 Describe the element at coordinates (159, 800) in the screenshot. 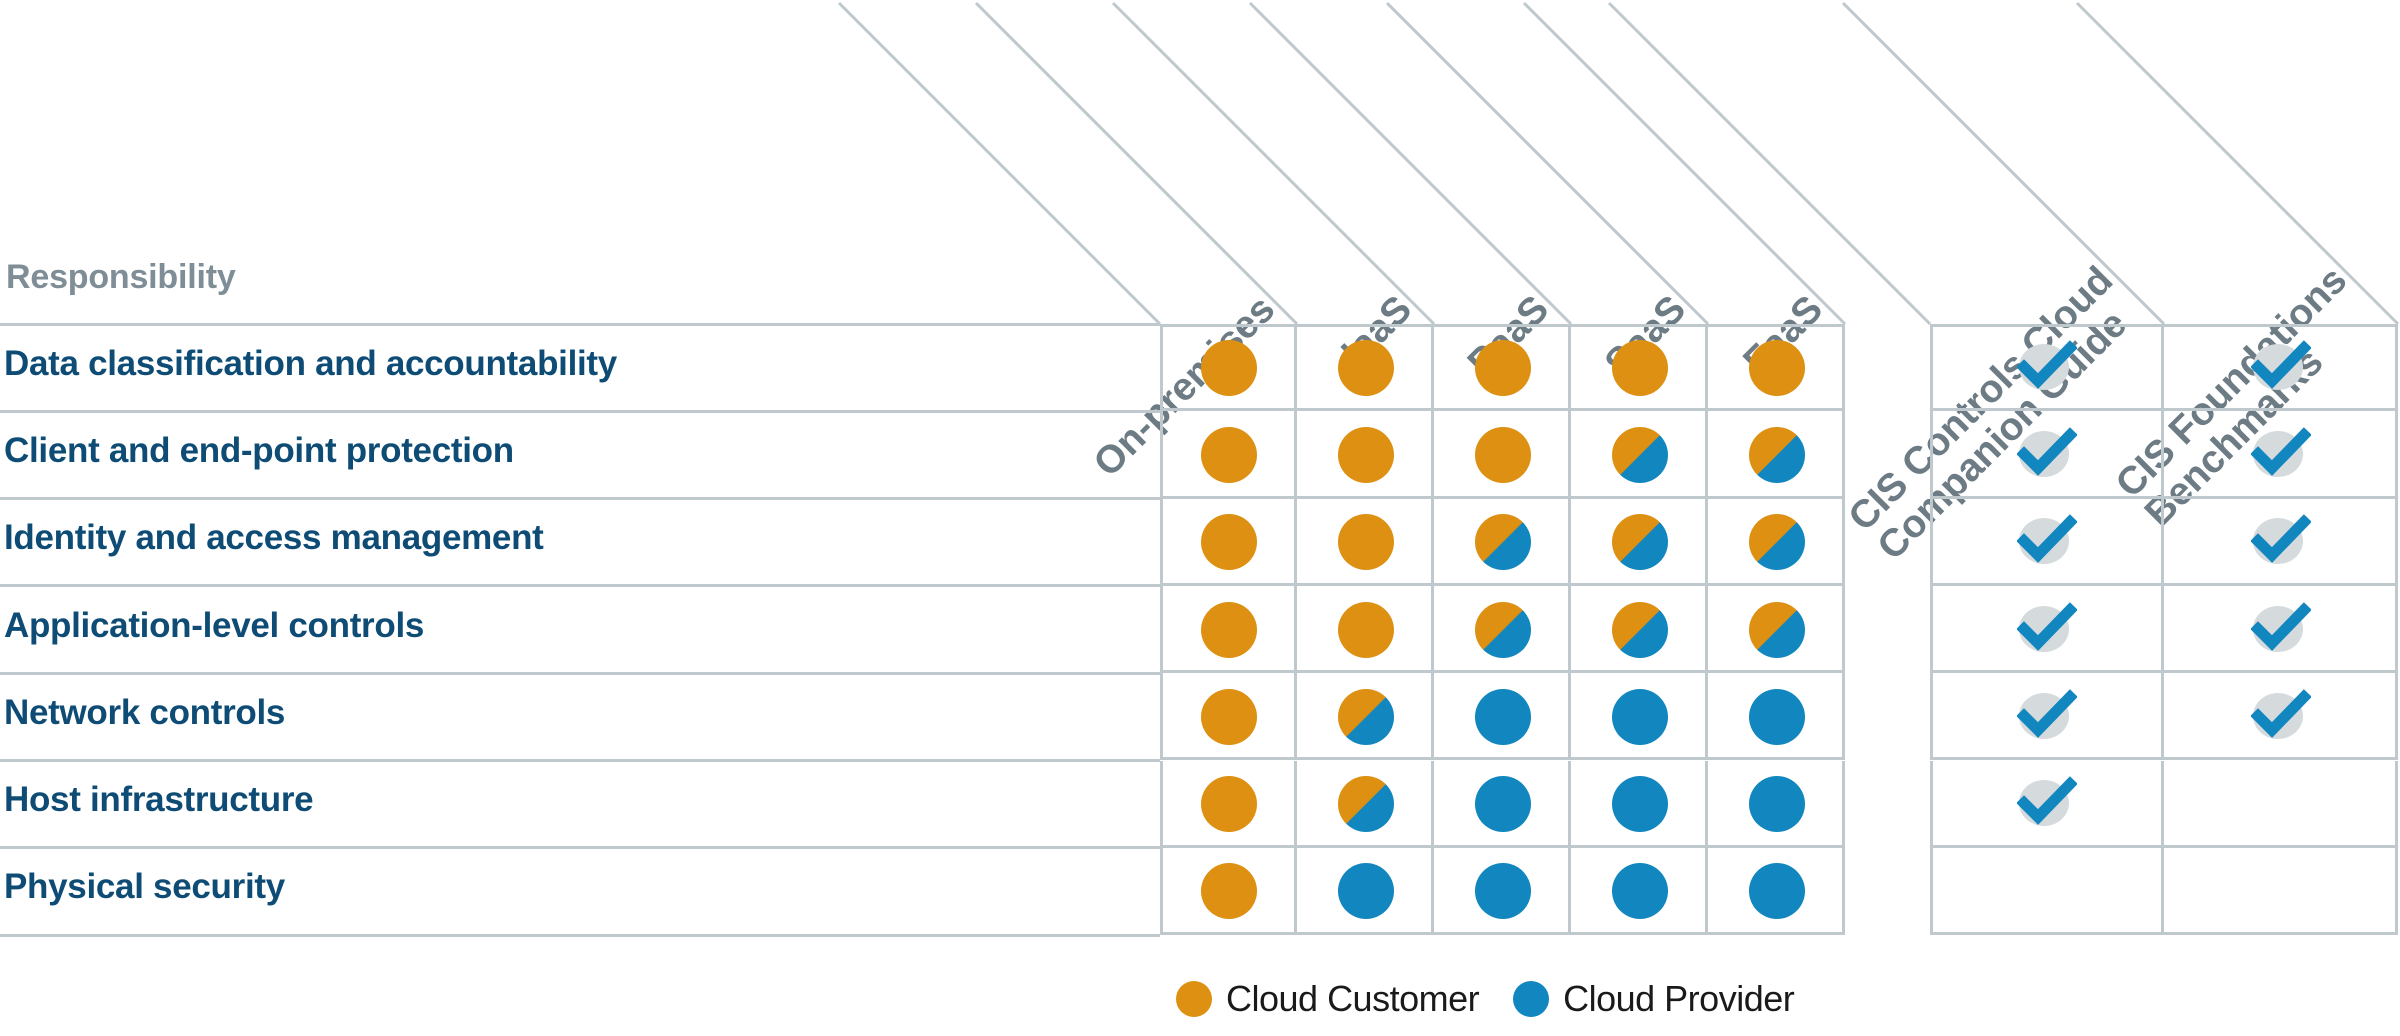

I see `row-label: Host infrastructure` at that location.